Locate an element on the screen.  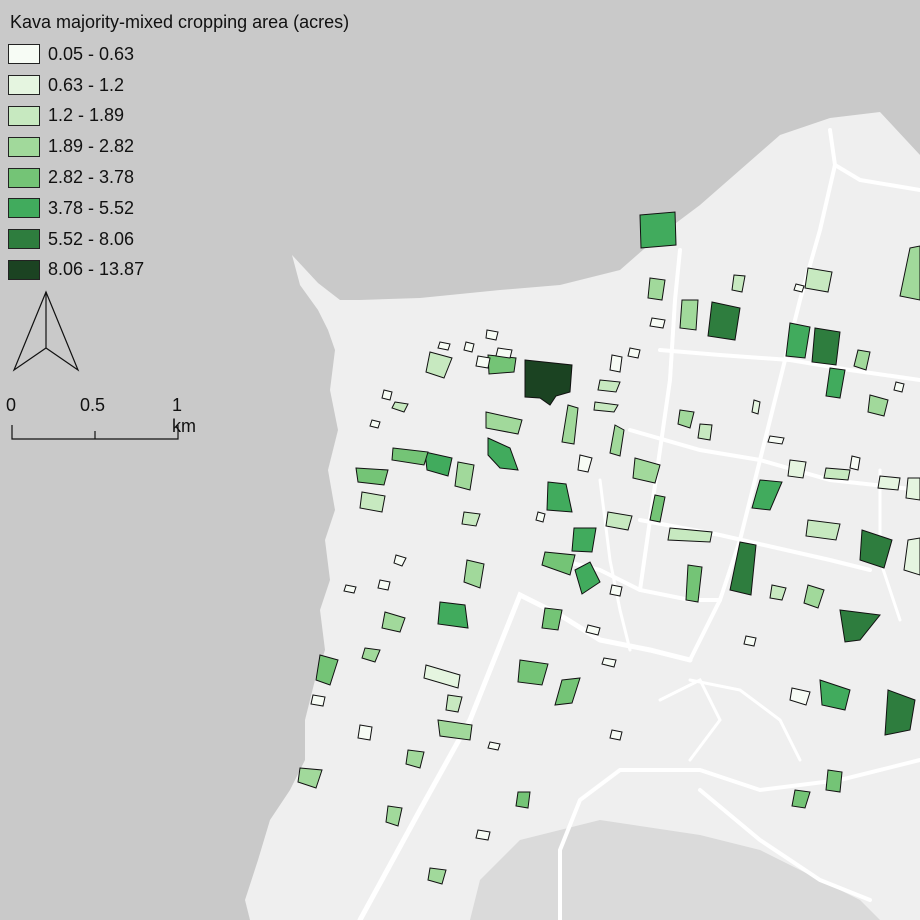
legend-item: 1.89 - 2.82 is located at coordinates (178, 146).